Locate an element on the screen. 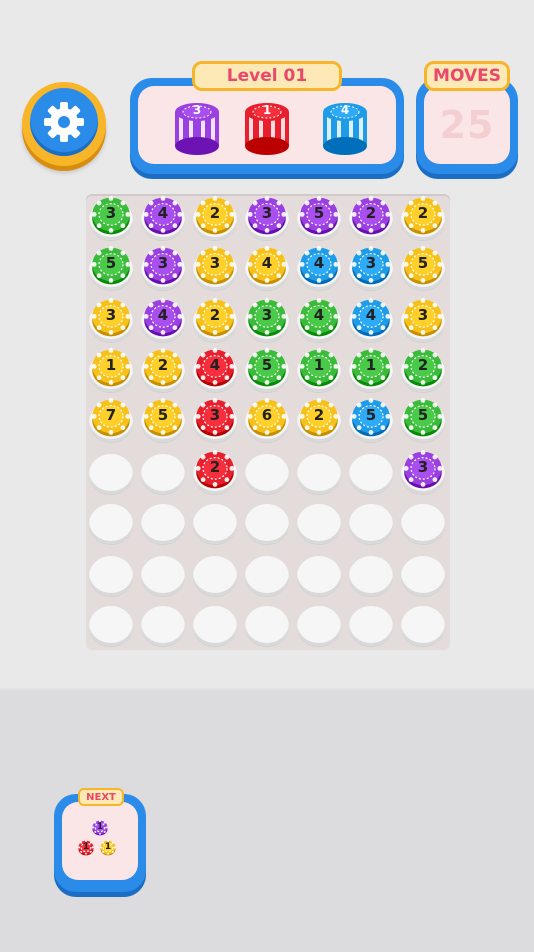 The width and height of the screenshot is (534, 952). targets-area: 3 1 4 is located at coordinates (267, 125).